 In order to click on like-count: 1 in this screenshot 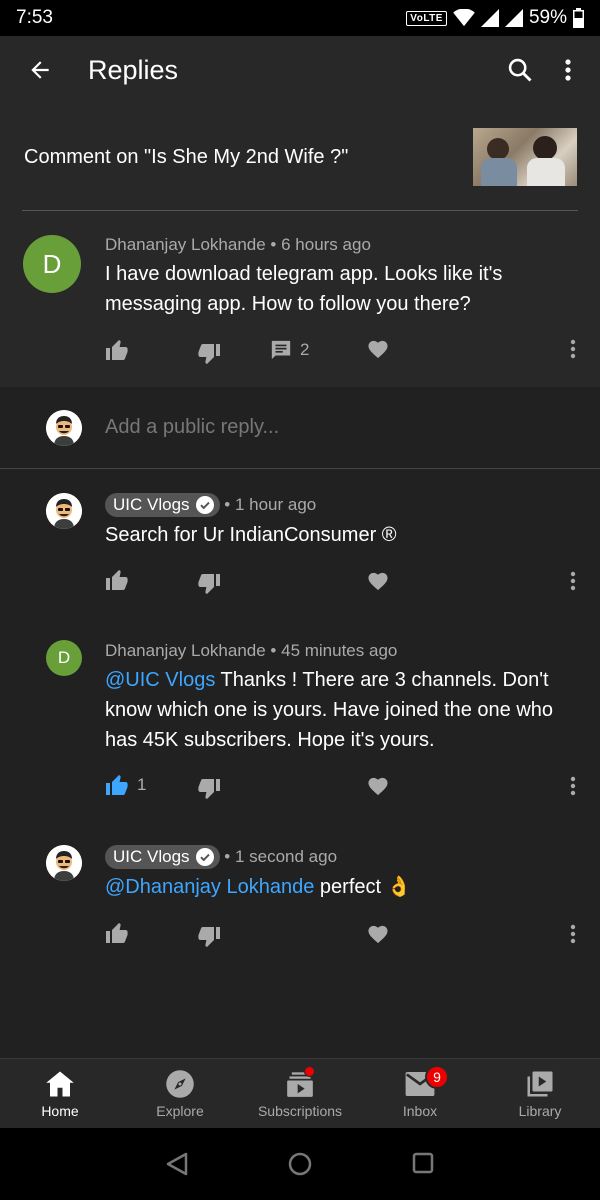, I will do `click(142, 784)`.